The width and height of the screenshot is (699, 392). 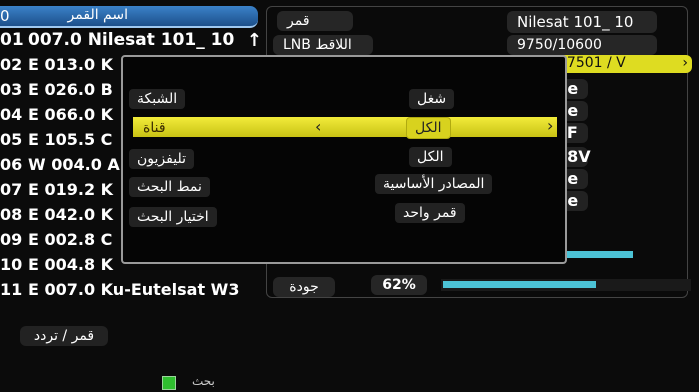 I want to click on satellite-label: قمر, so click(x=315, y=21).